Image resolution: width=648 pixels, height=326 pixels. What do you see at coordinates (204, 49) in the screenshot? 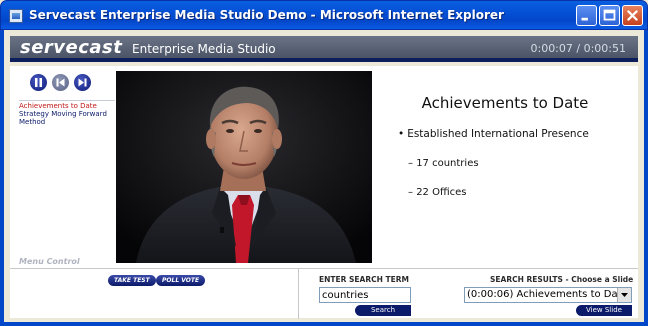
I see `app-title: Enterprise Media Studio` at bounding box center [204, 49].